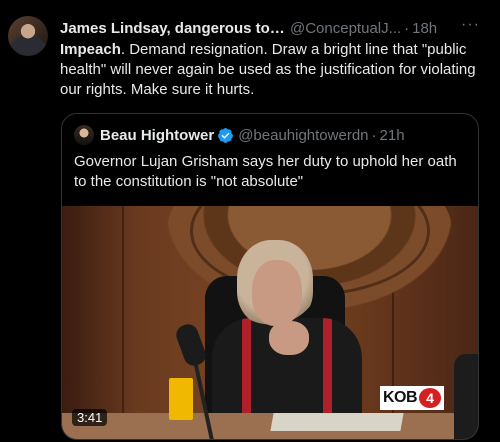 The width and height of the screenshot is (500, 442). Describe the element at coordinates (430, 398) in the screenshot. I see `logo-number: 4` at that location.